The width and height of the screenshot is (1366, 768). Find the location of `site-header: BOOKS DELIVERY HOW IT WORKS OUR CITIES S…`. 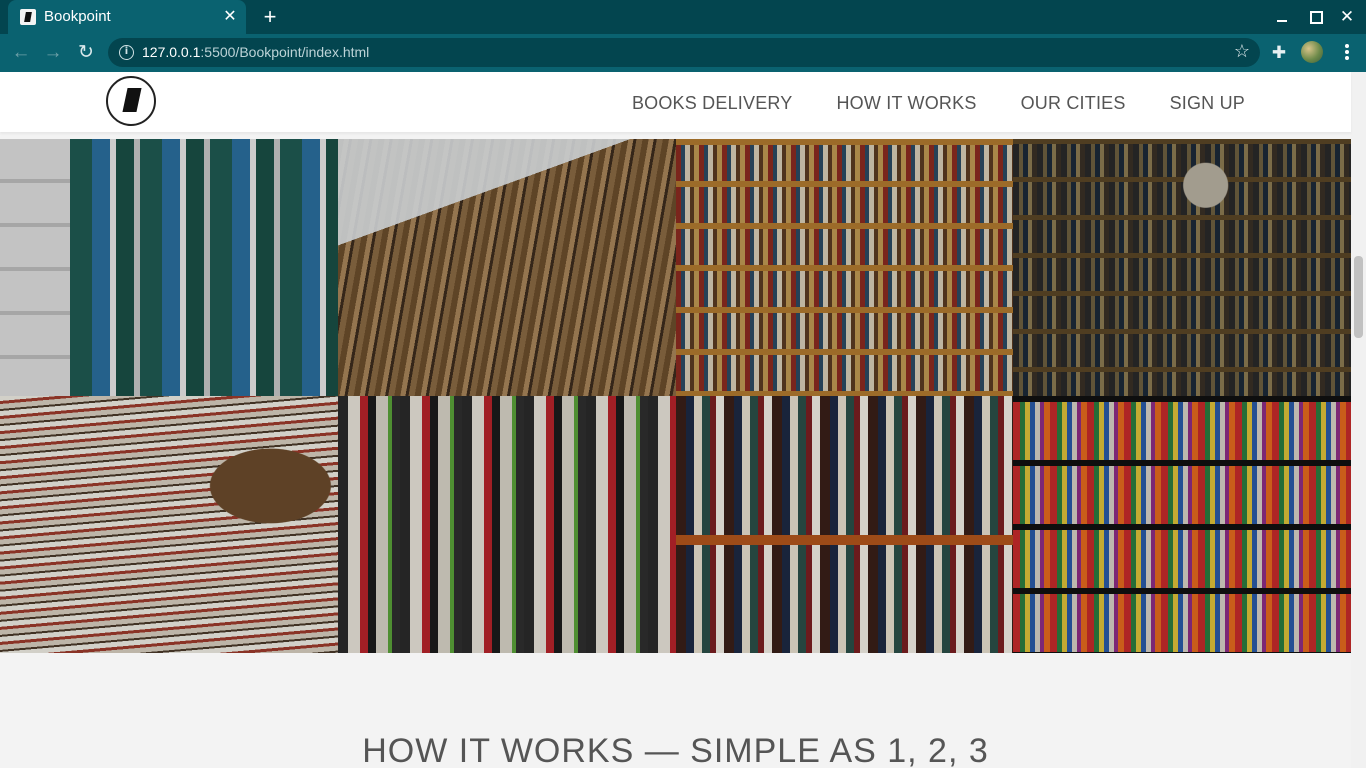

site-header: BOOKS DELIVERY HOW IT WORKS OUR CITIES S… is located at coordinates (675, 102).